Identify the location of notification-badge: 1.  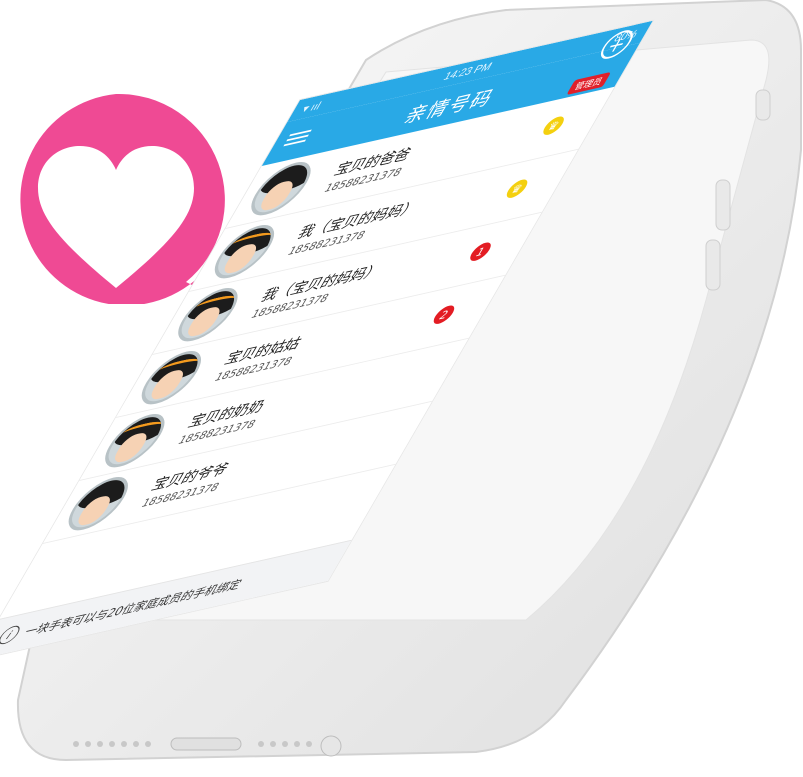
(480, 251).